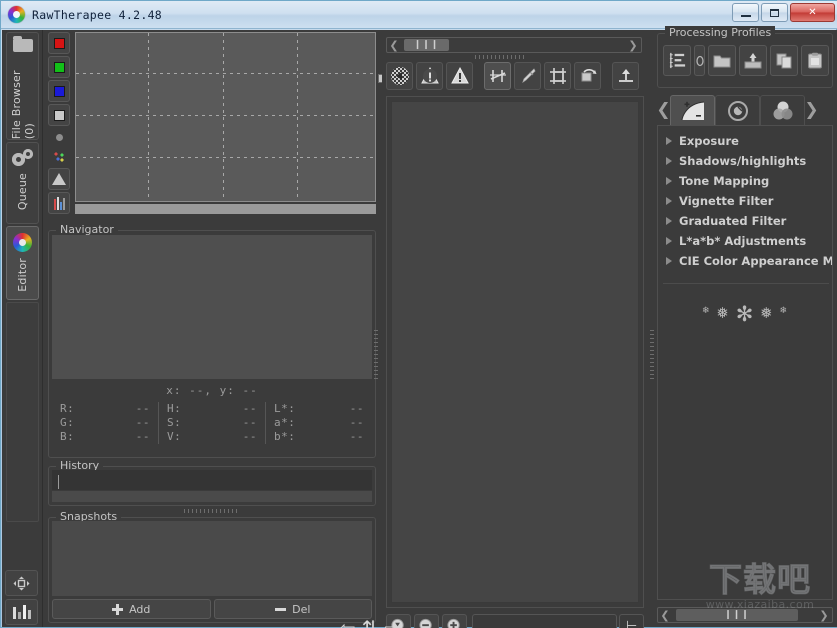 This screenshot has height=628, width=837. Describe the element at coordinates (782, 110) in the screenshot. I see `tab-color` at that location.